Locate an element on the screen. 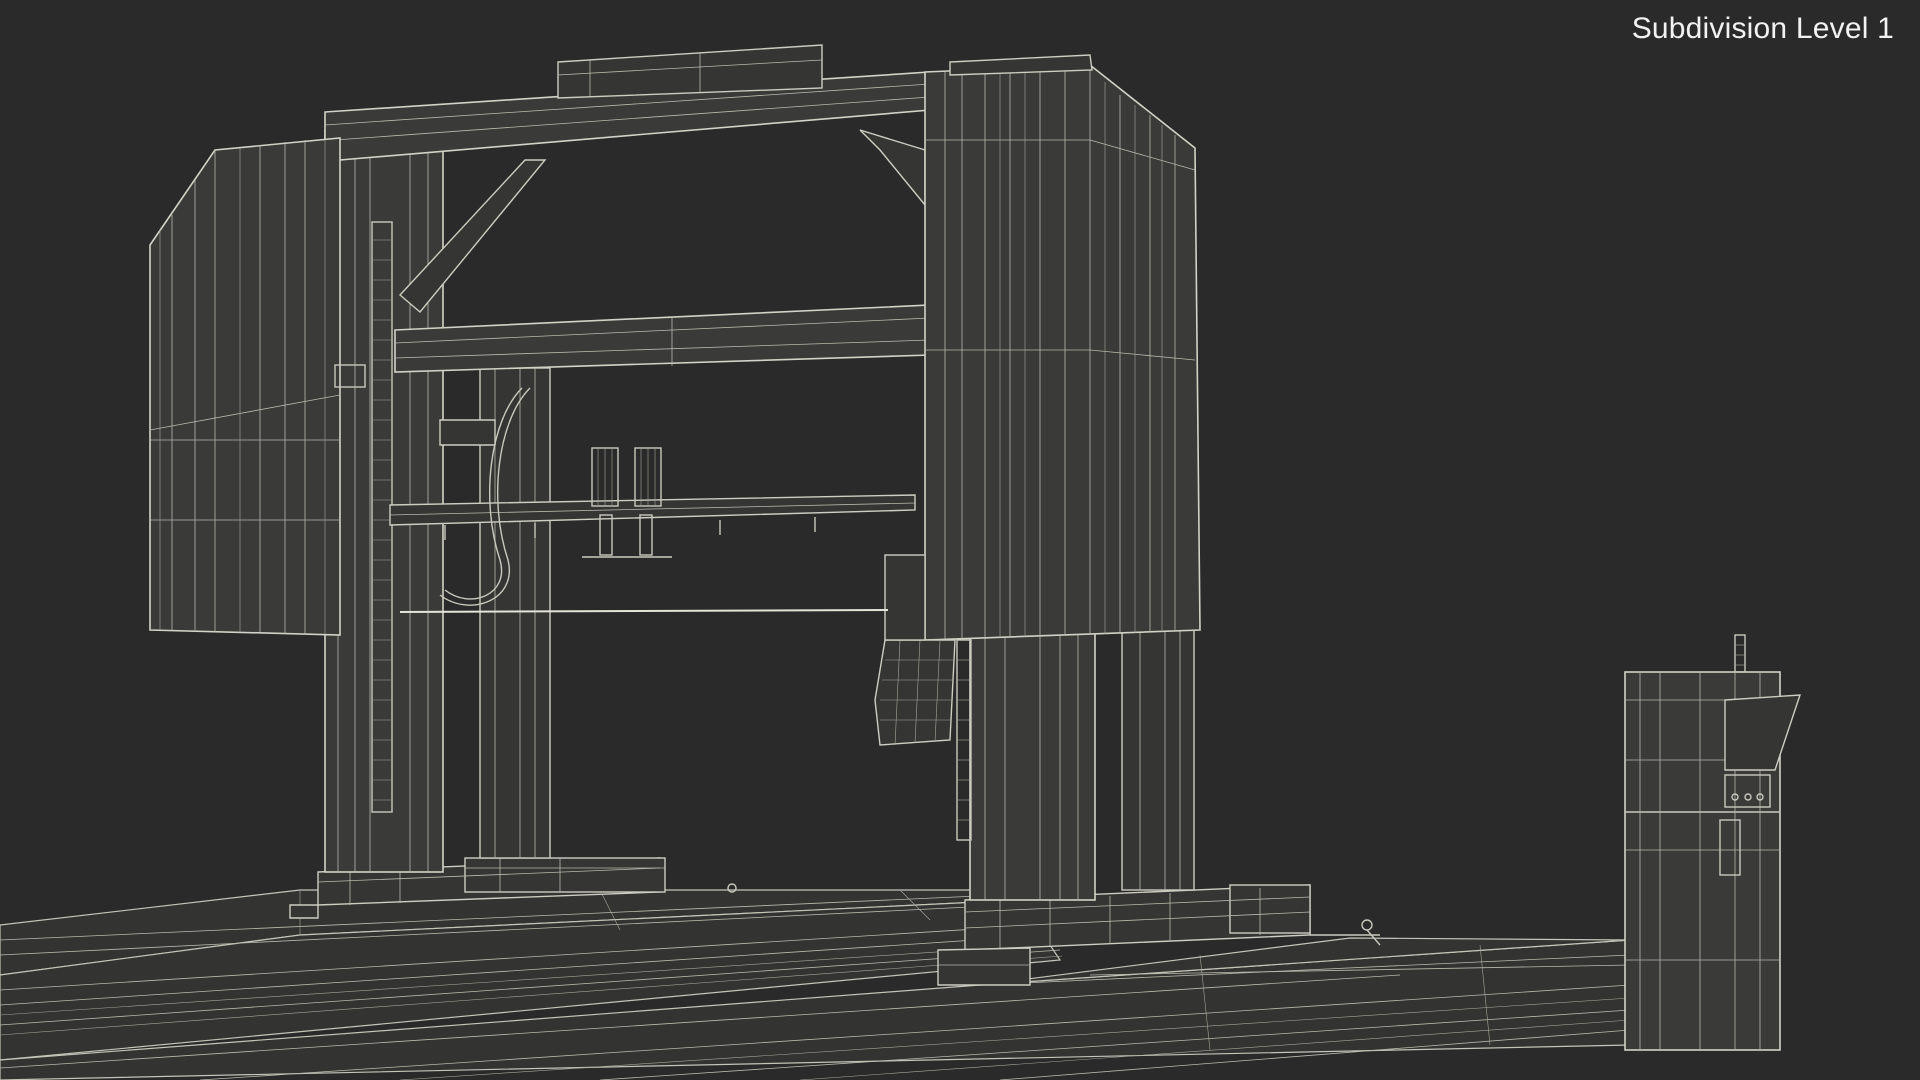  left-front-column is located at coordinates (384, 501).